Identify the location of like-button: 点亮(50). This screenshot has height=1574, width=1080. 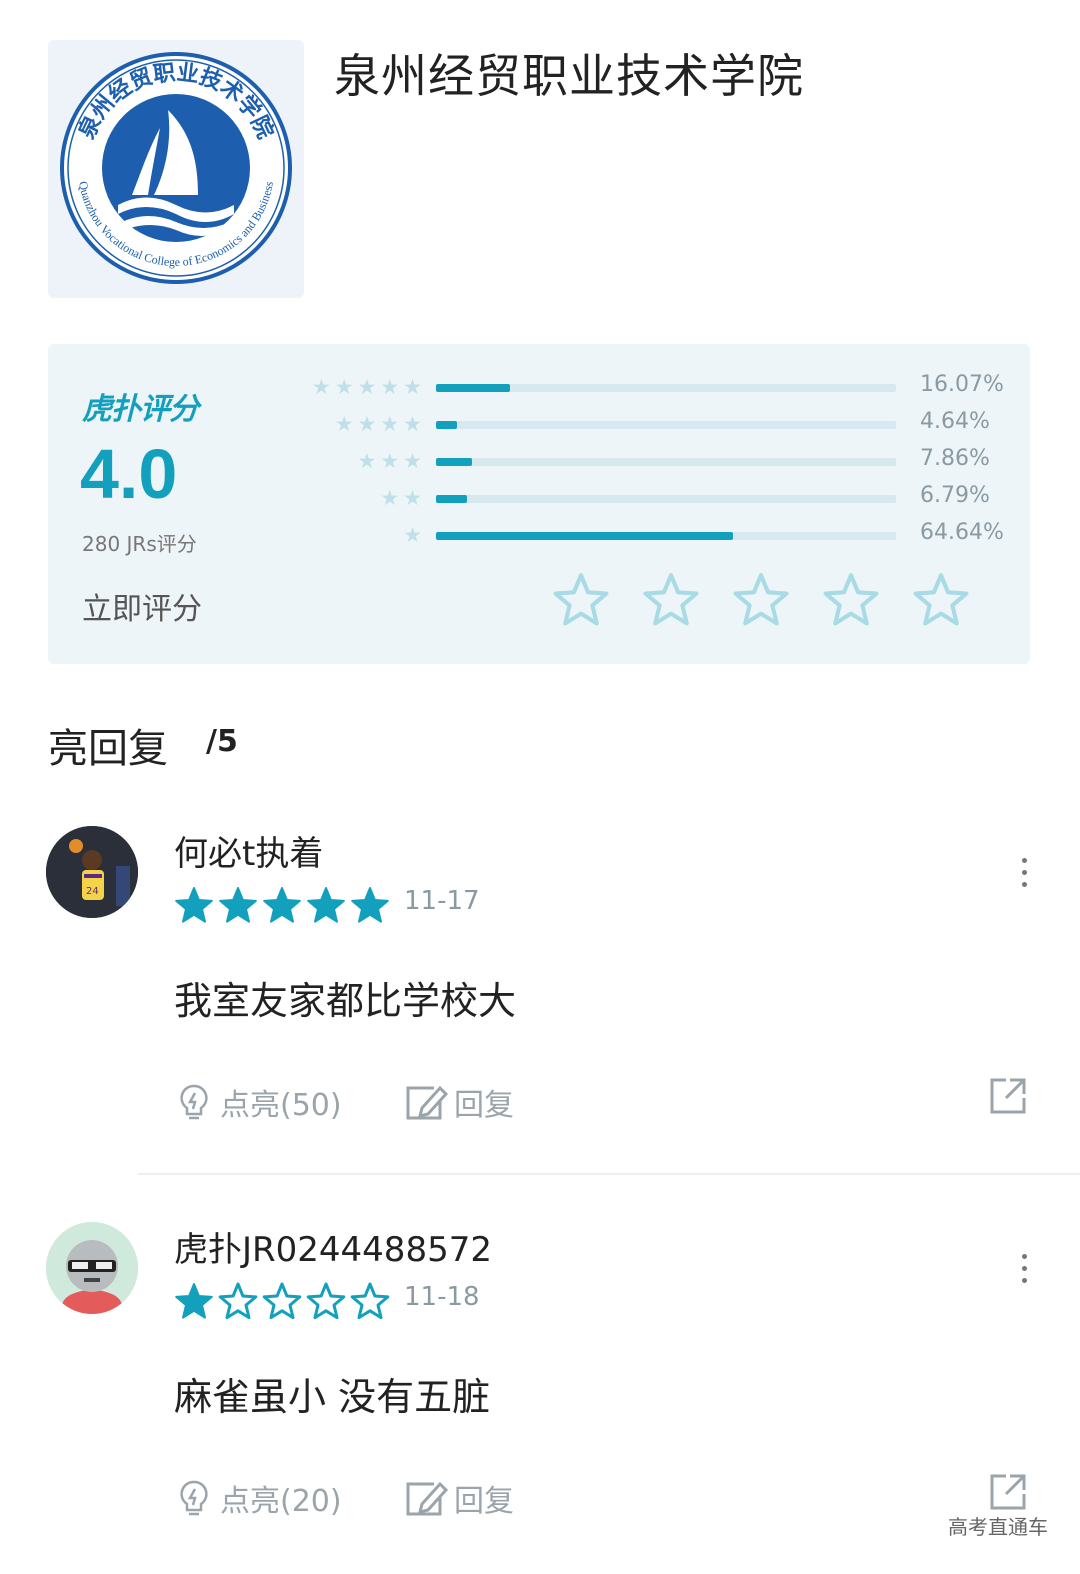
(258, 1102).